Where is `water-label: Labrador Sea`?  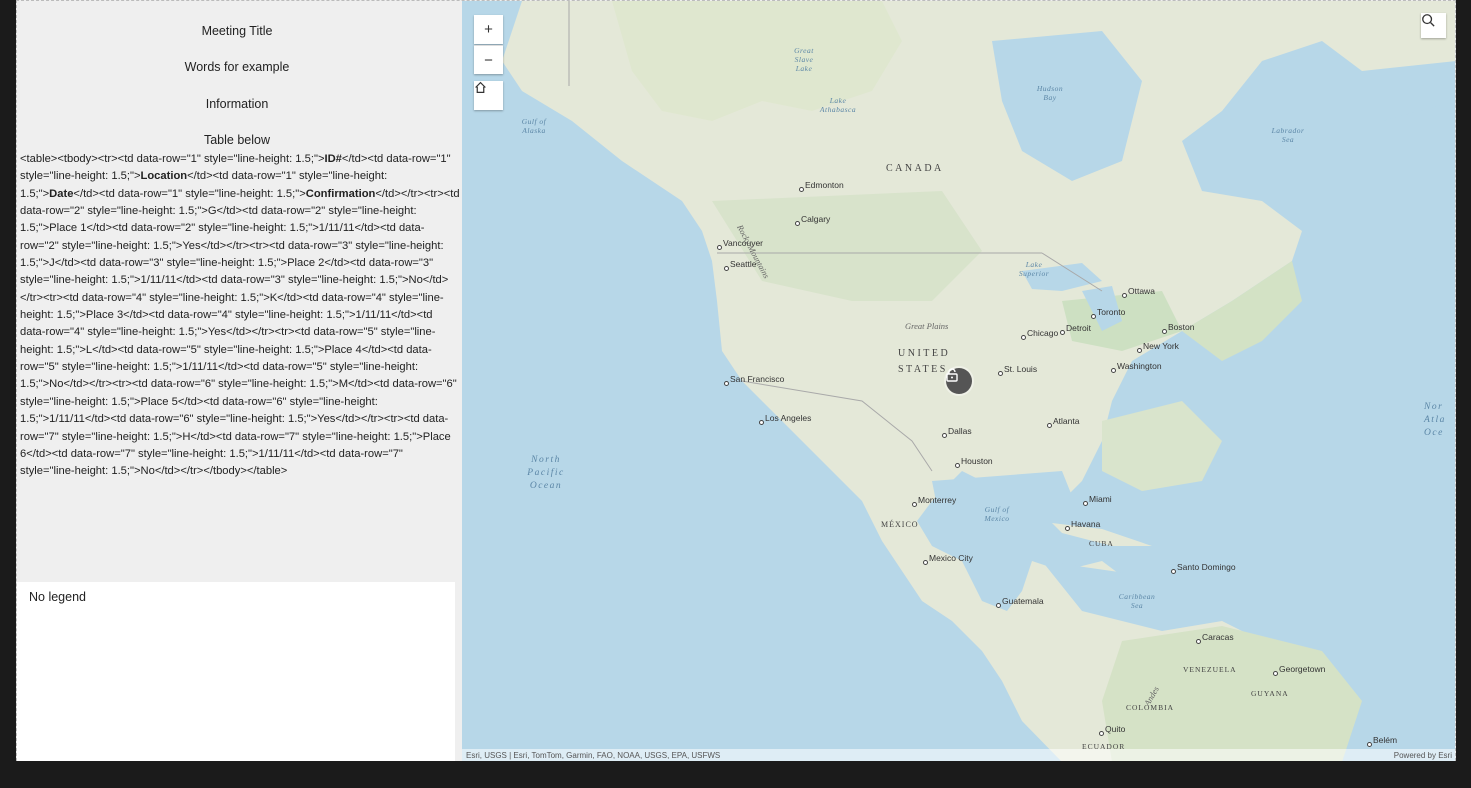
water-label: Labrador Sea is located at coordinates (1288, 135).